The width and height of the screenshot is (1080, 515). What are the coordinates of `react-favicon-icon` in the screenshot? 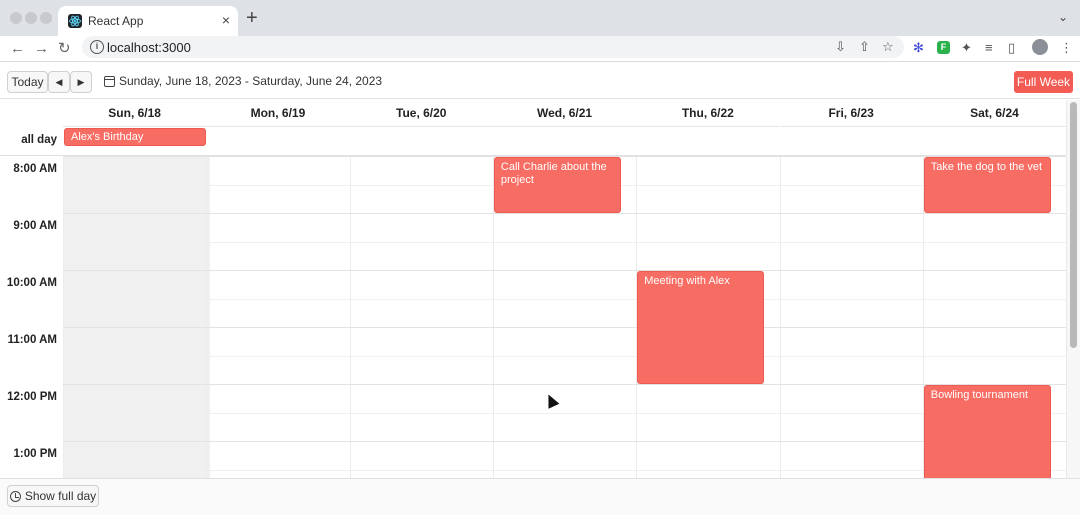 It's located at (75, 21).